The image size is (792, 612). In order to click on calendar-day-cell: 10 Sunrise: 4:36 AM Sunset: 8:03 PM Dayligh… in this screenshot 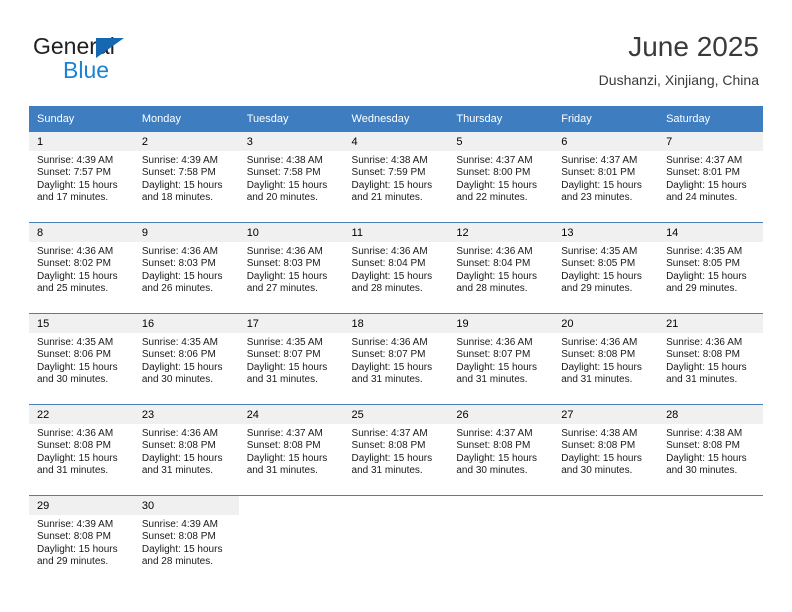, I will do `click(291, 268)`.